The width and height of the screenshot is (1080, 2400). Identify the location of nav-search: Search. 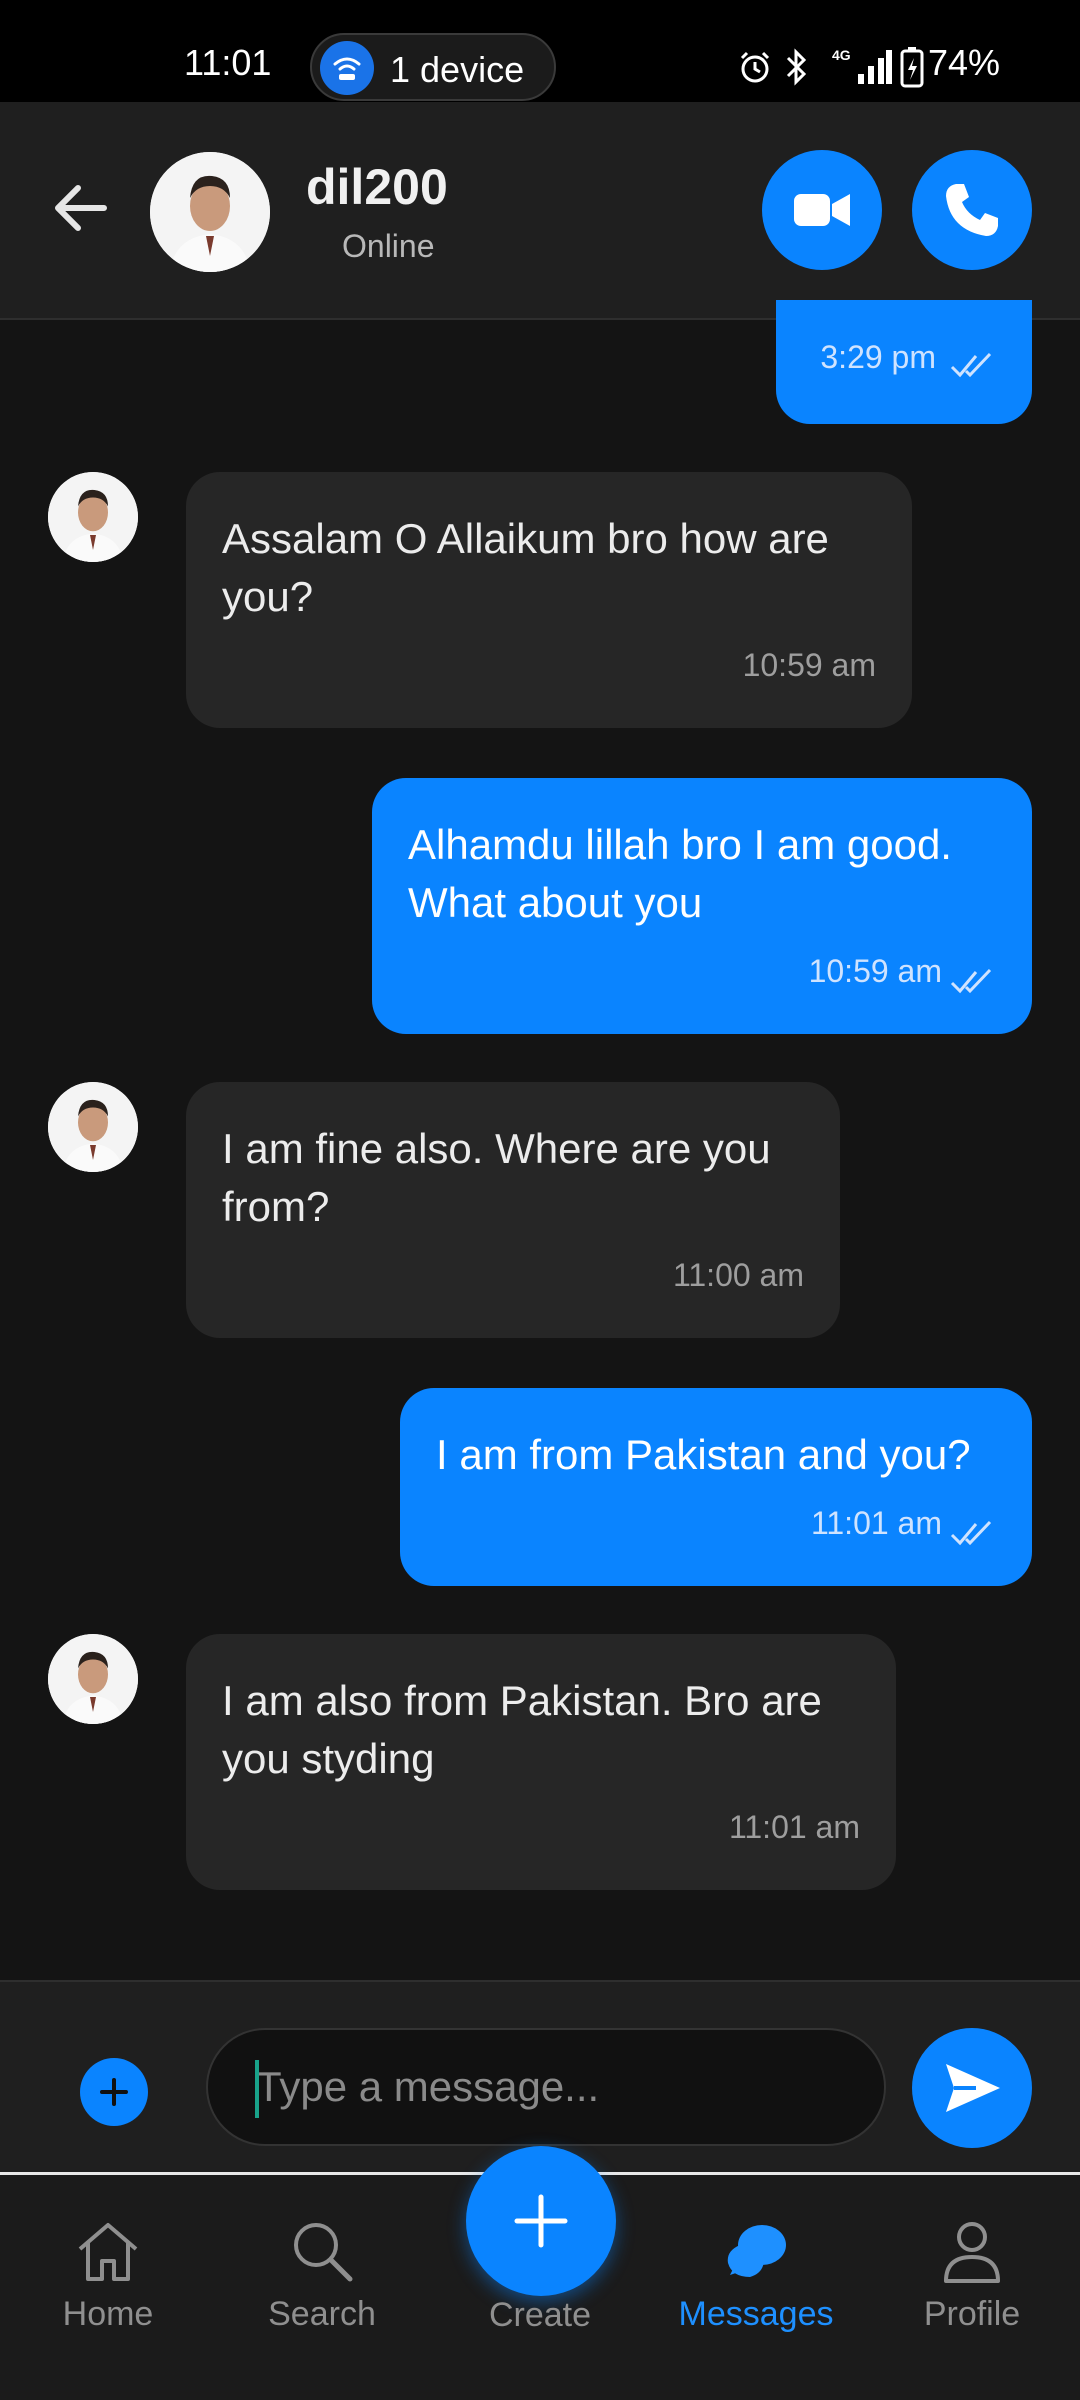
(322, 2295).